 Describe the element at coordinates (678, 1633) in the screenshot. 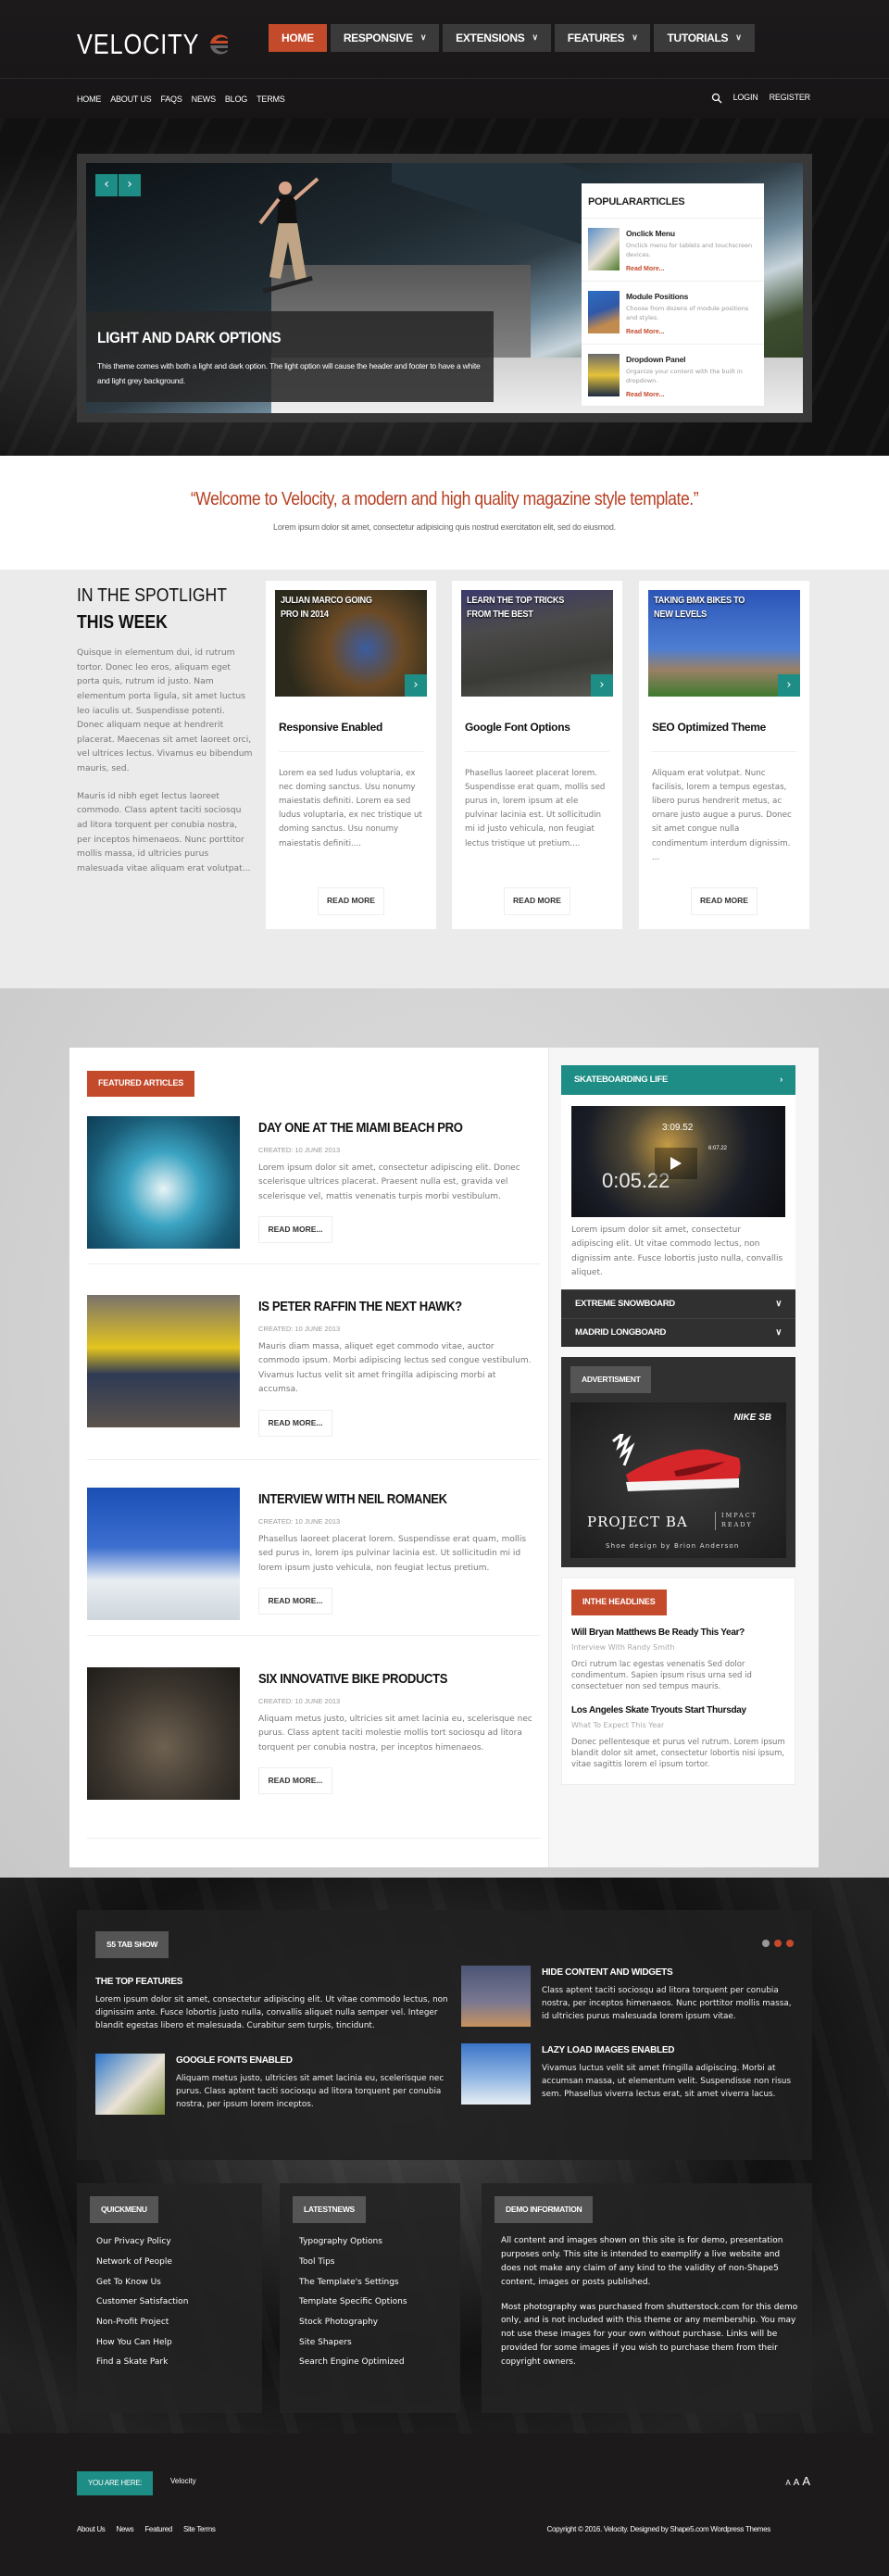

I see `headline-title: Will Bryan Matthews Be Ready This Year?` at that location.